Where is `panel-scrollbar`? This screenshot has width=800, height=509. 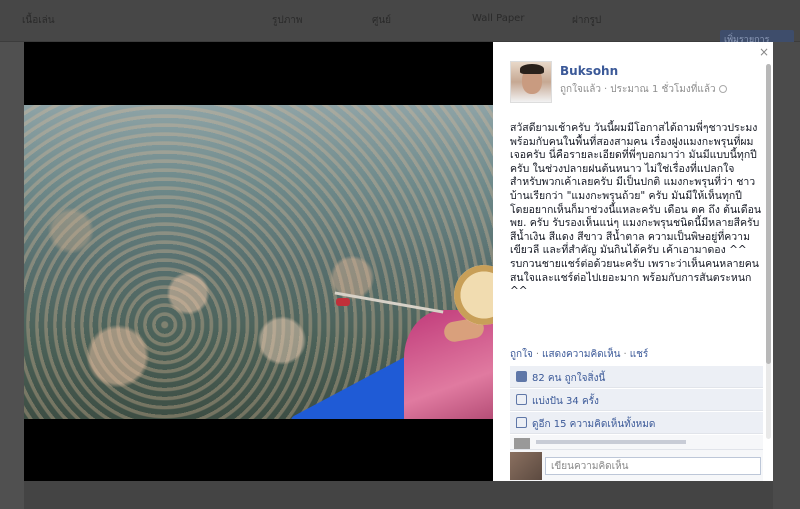 panel-scrollbar is located at coordinates (768, 251).